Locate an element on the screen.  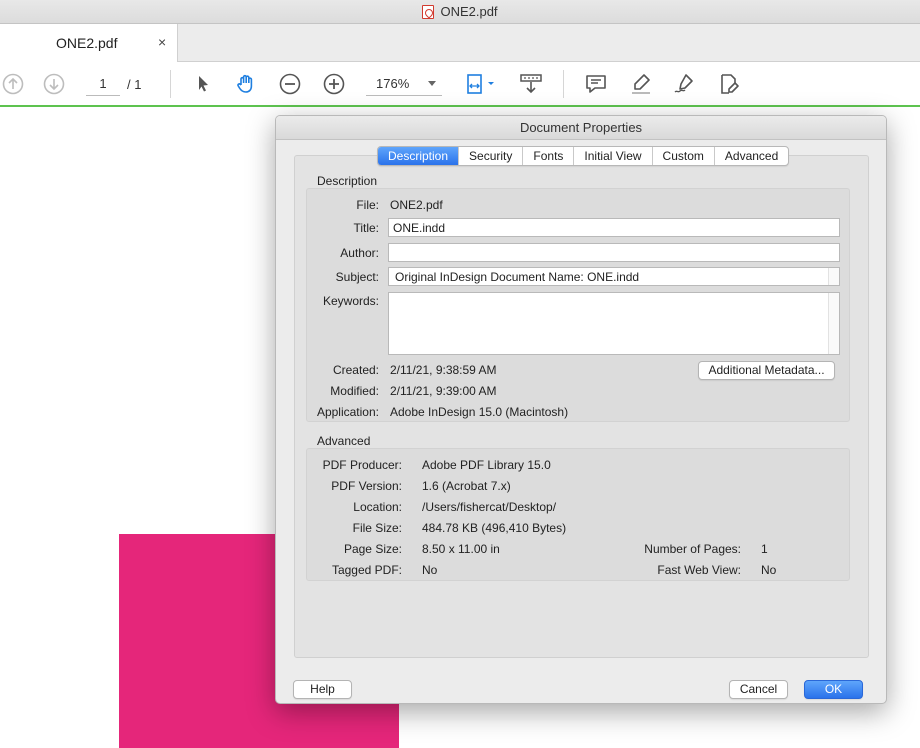
page-number-input is located at coordinates (103, 84).